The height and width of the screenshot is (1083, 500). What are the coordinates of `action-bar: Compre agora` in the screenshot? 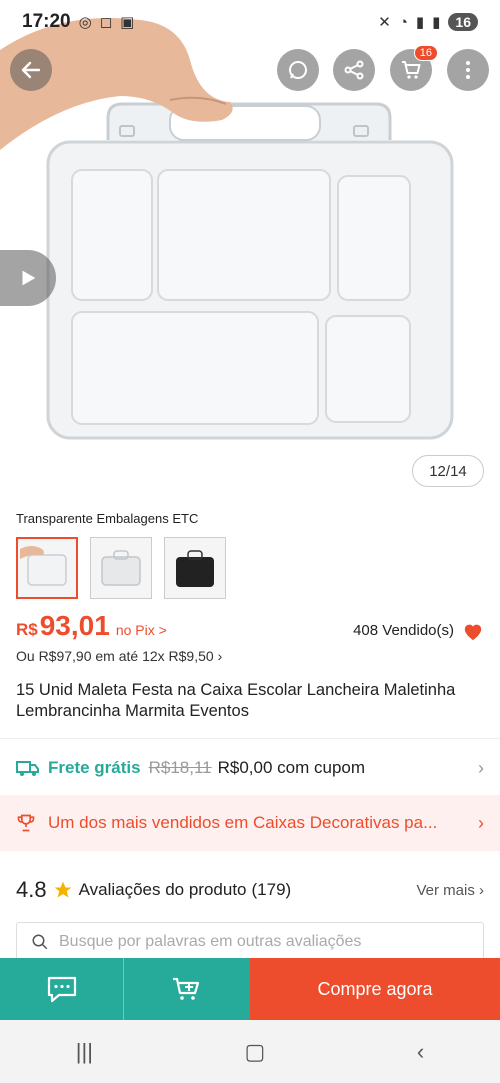 It's located at (250, 989).